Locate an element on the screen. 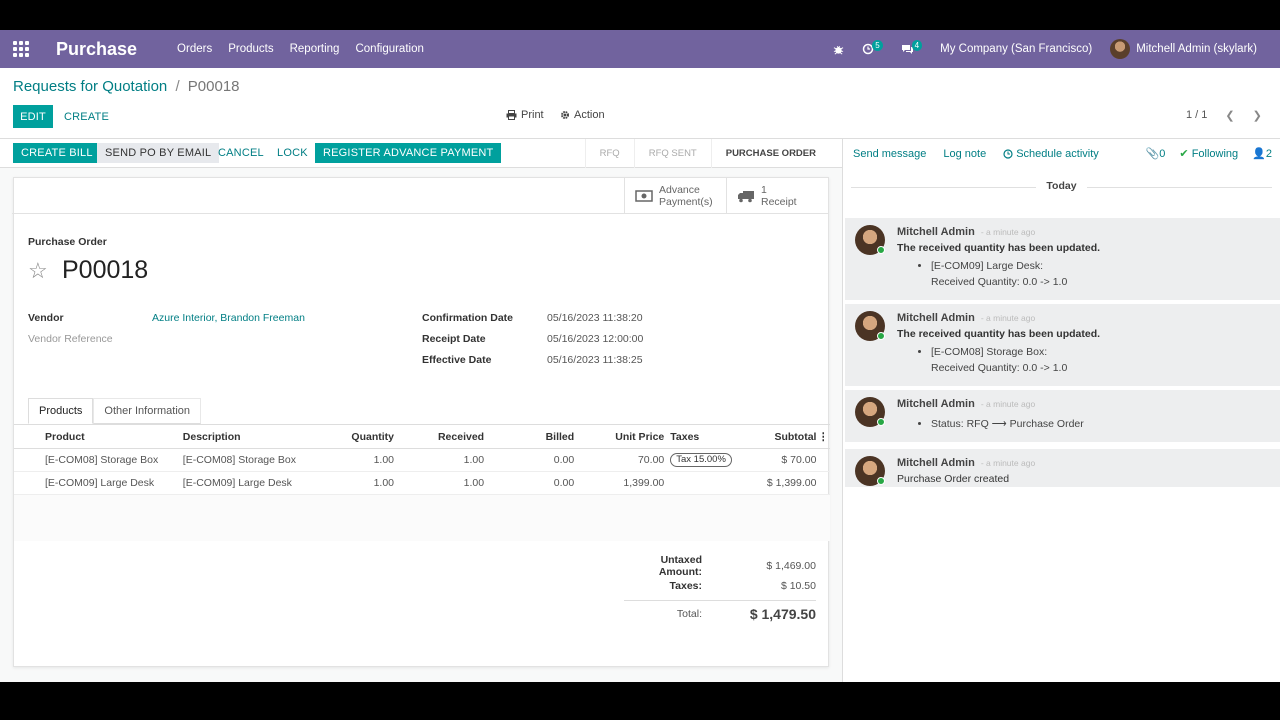  line-taxes is located at coordinates (700, 483).